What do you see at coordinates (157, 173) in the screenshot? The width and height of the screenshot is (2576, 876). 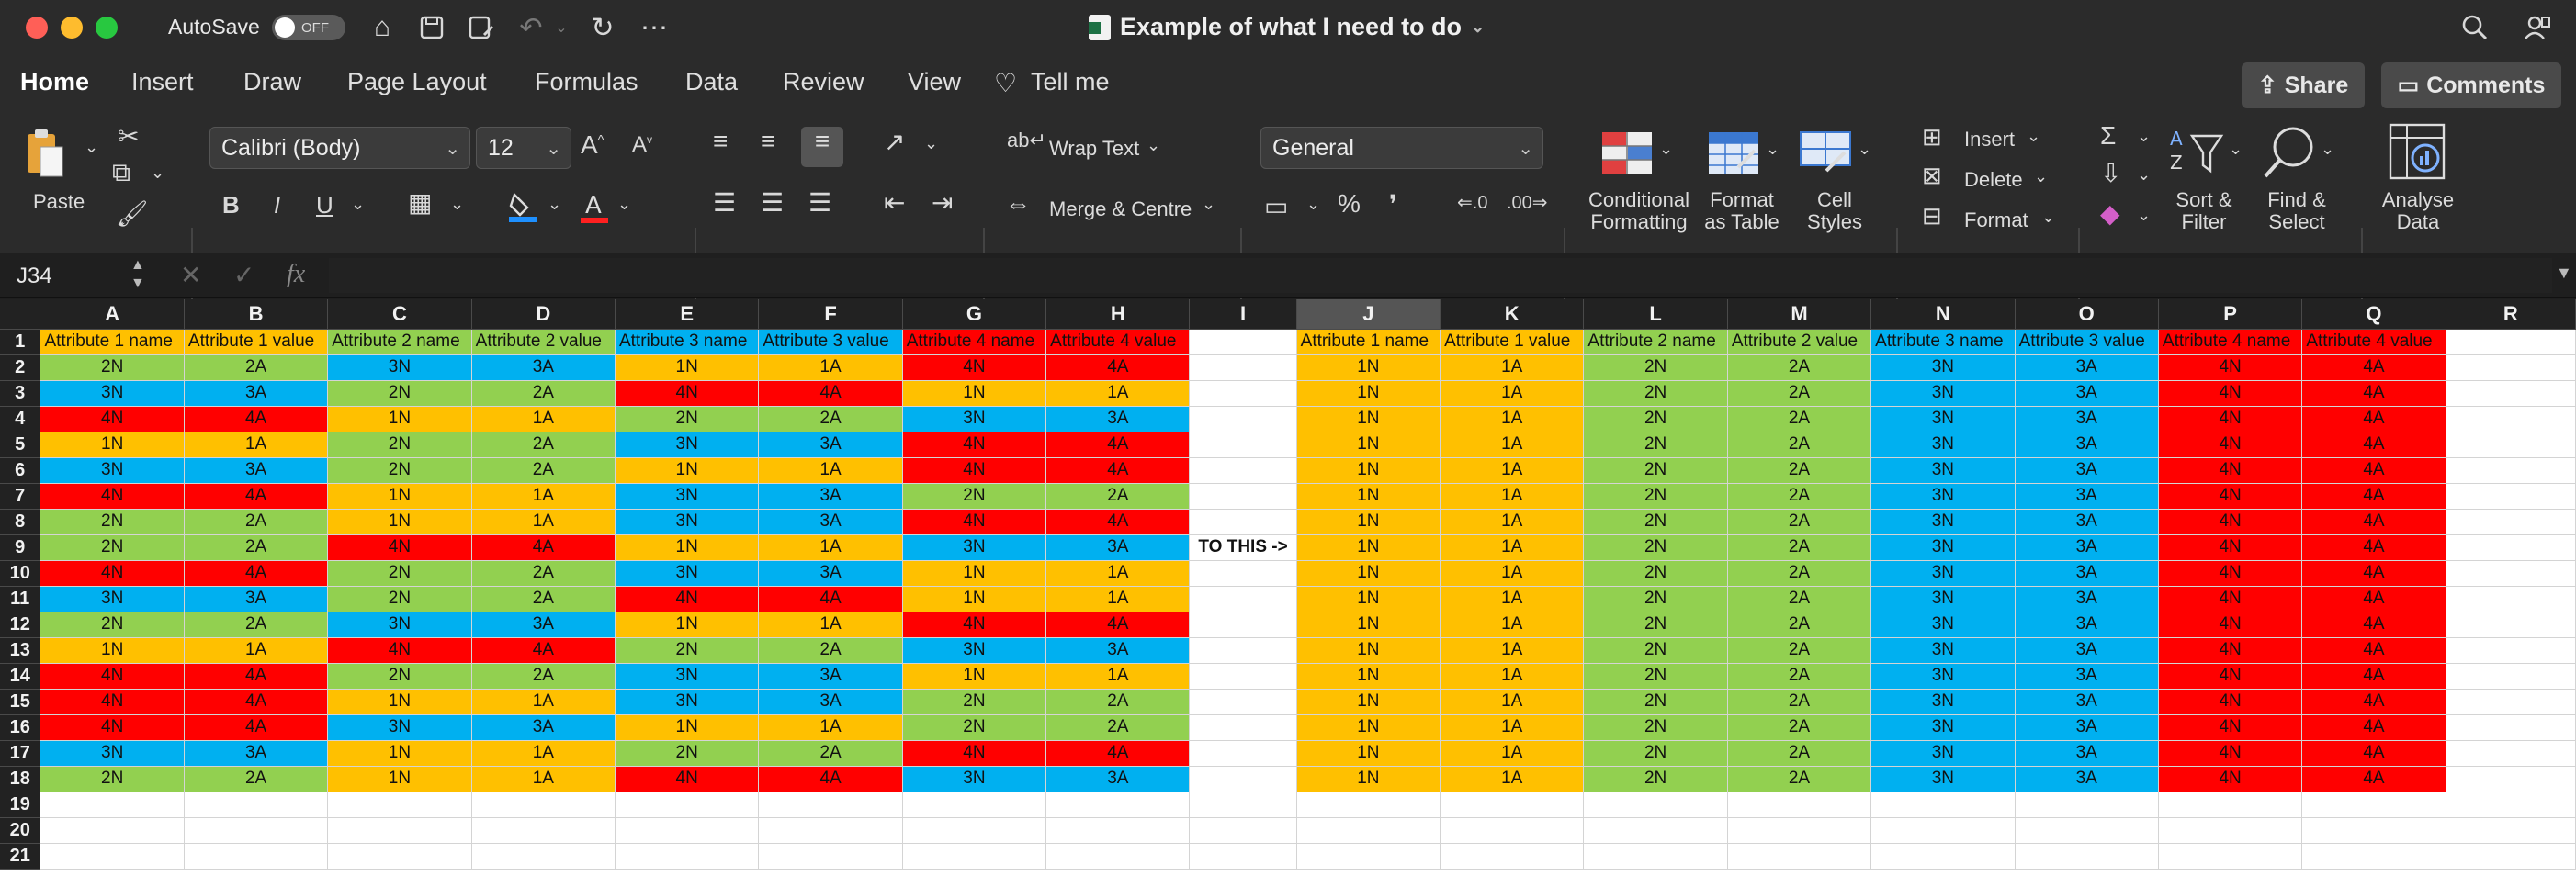 I see `copy-dropdown-icon: ⌄` at bounding box center [157, 173].